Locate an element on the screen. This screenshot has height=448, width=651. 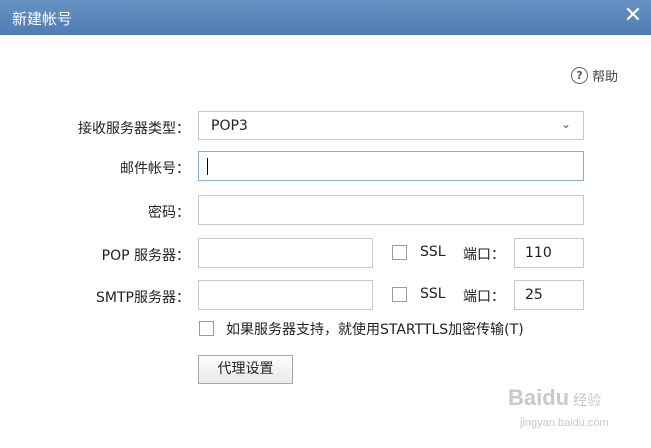
help-icon: ? is located at coordinates (579, 75).